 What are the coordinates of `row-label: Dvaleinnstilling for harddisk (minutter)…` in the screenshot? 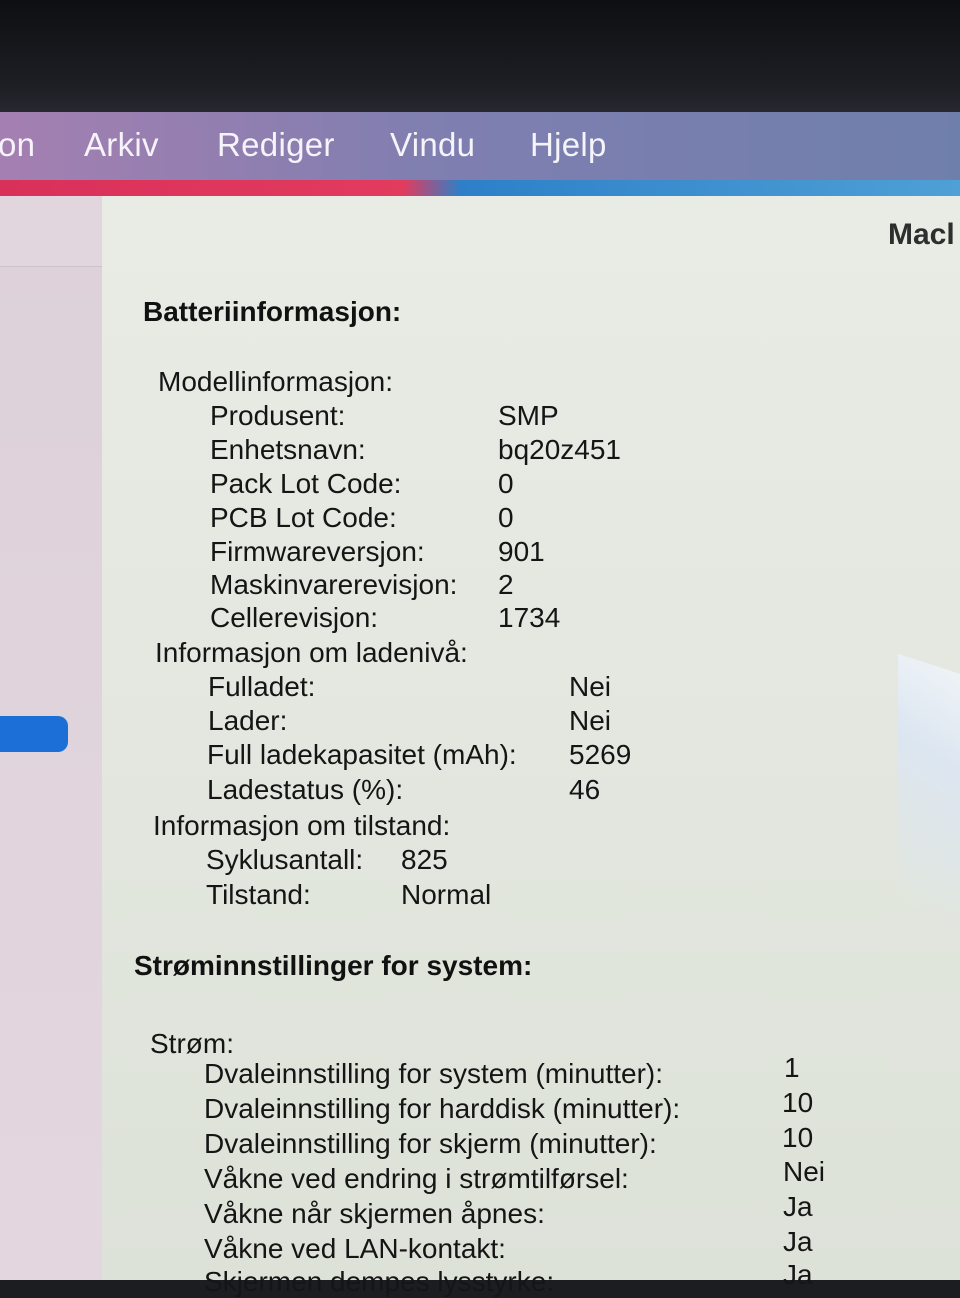 It's located at (442, 1108).